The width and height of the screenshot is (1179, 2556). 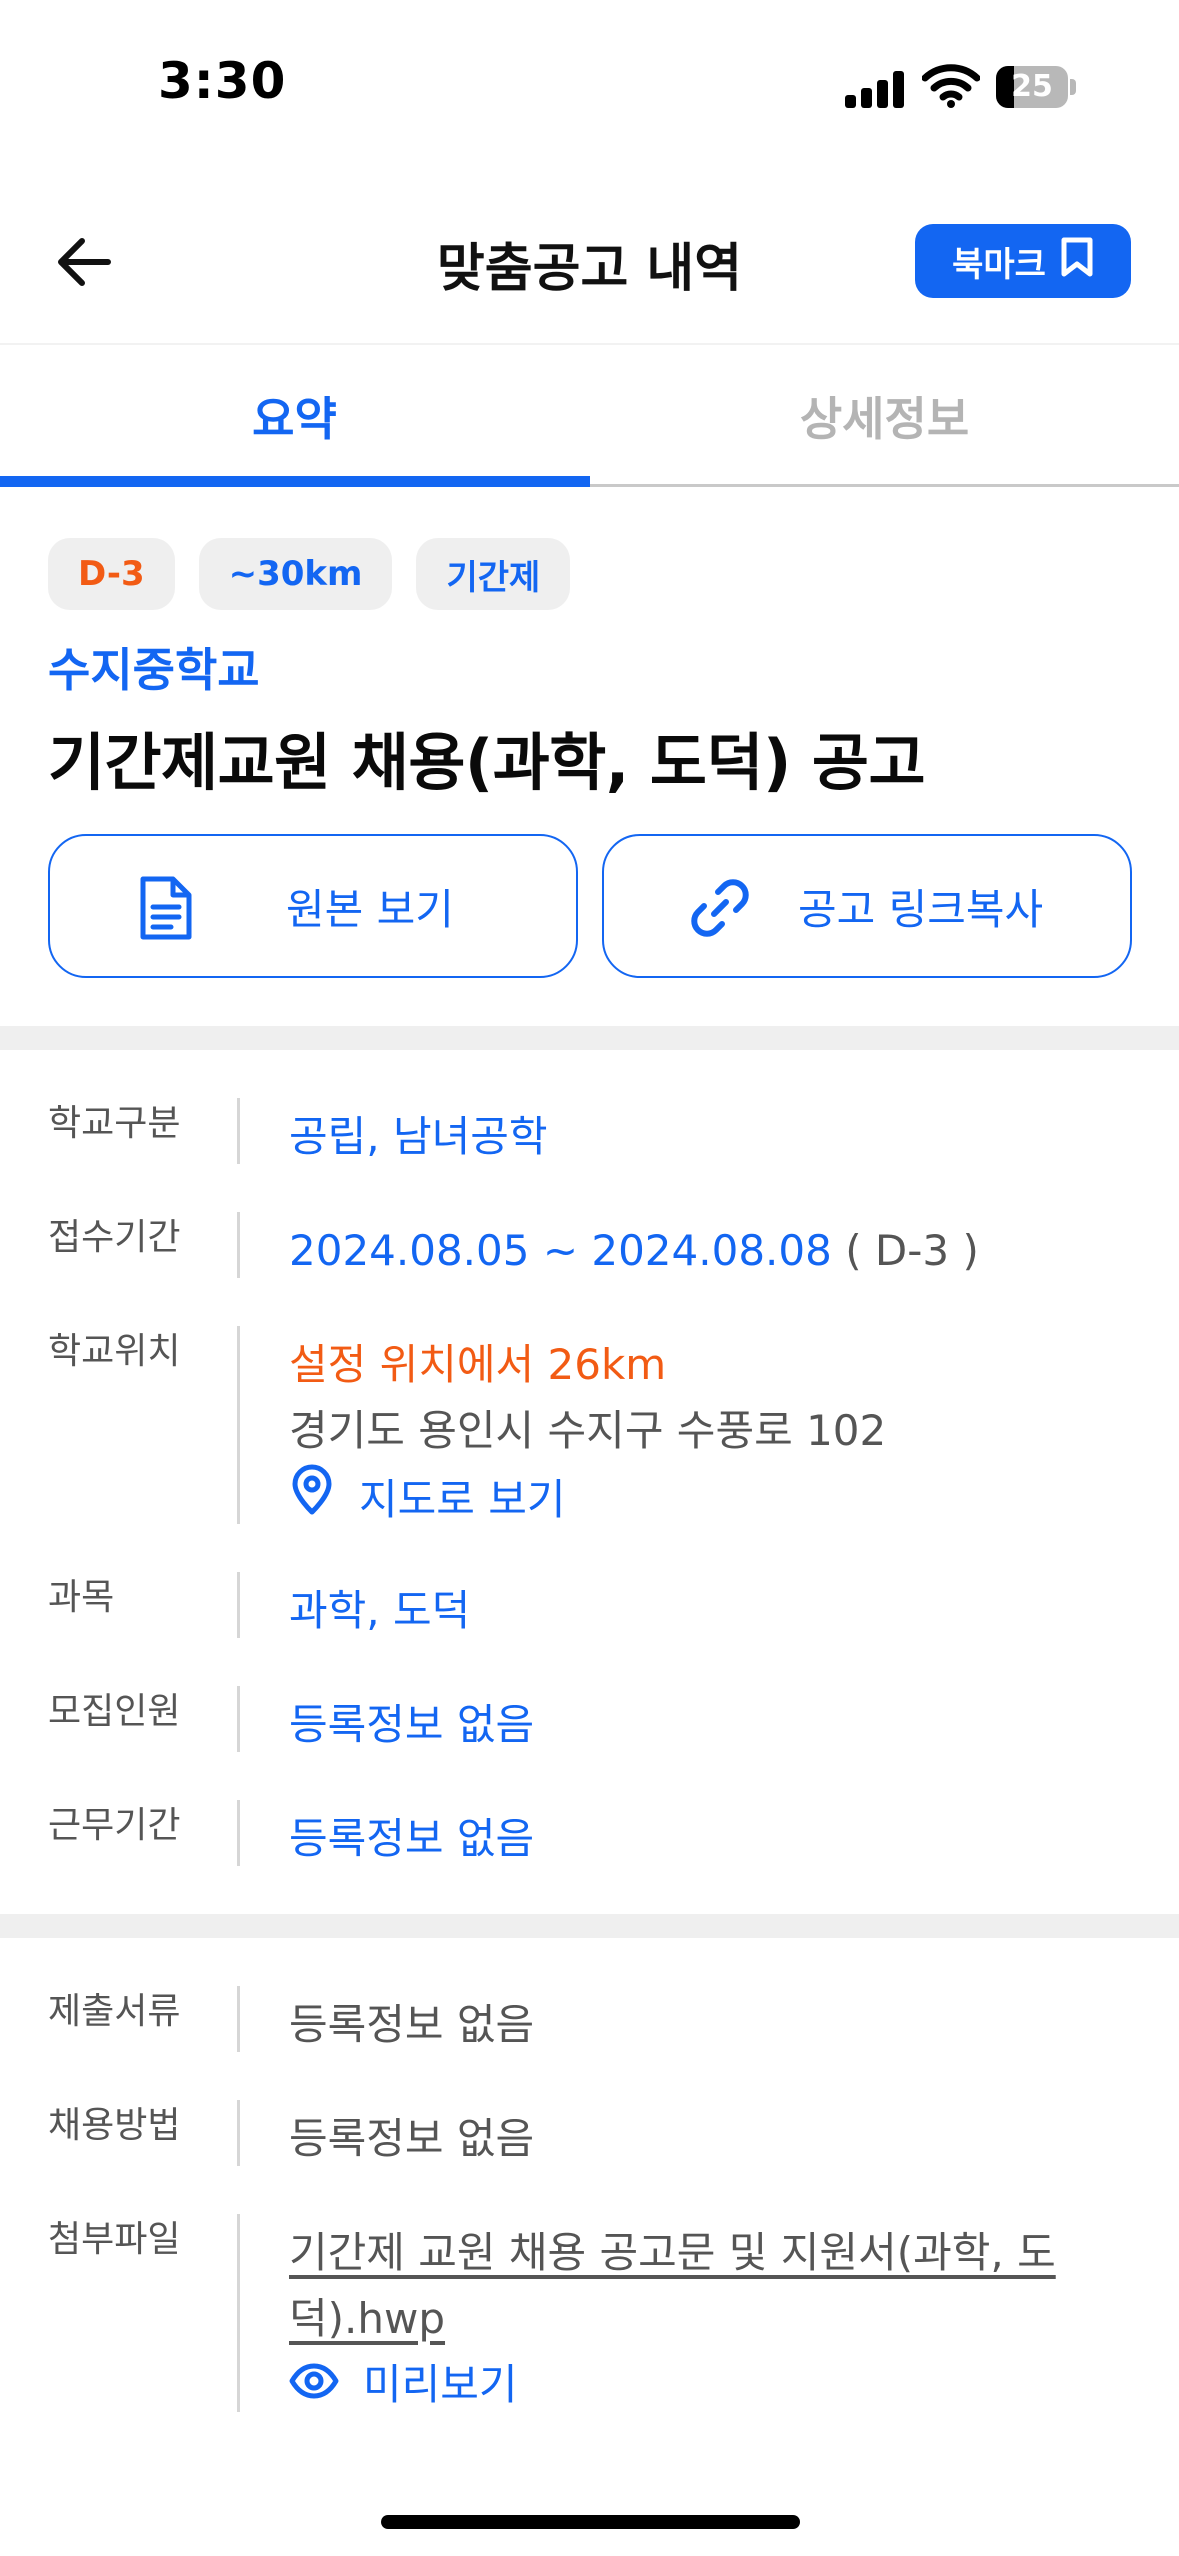 I want to click on distance-chip: ~30km, so click(x=295, y=574).